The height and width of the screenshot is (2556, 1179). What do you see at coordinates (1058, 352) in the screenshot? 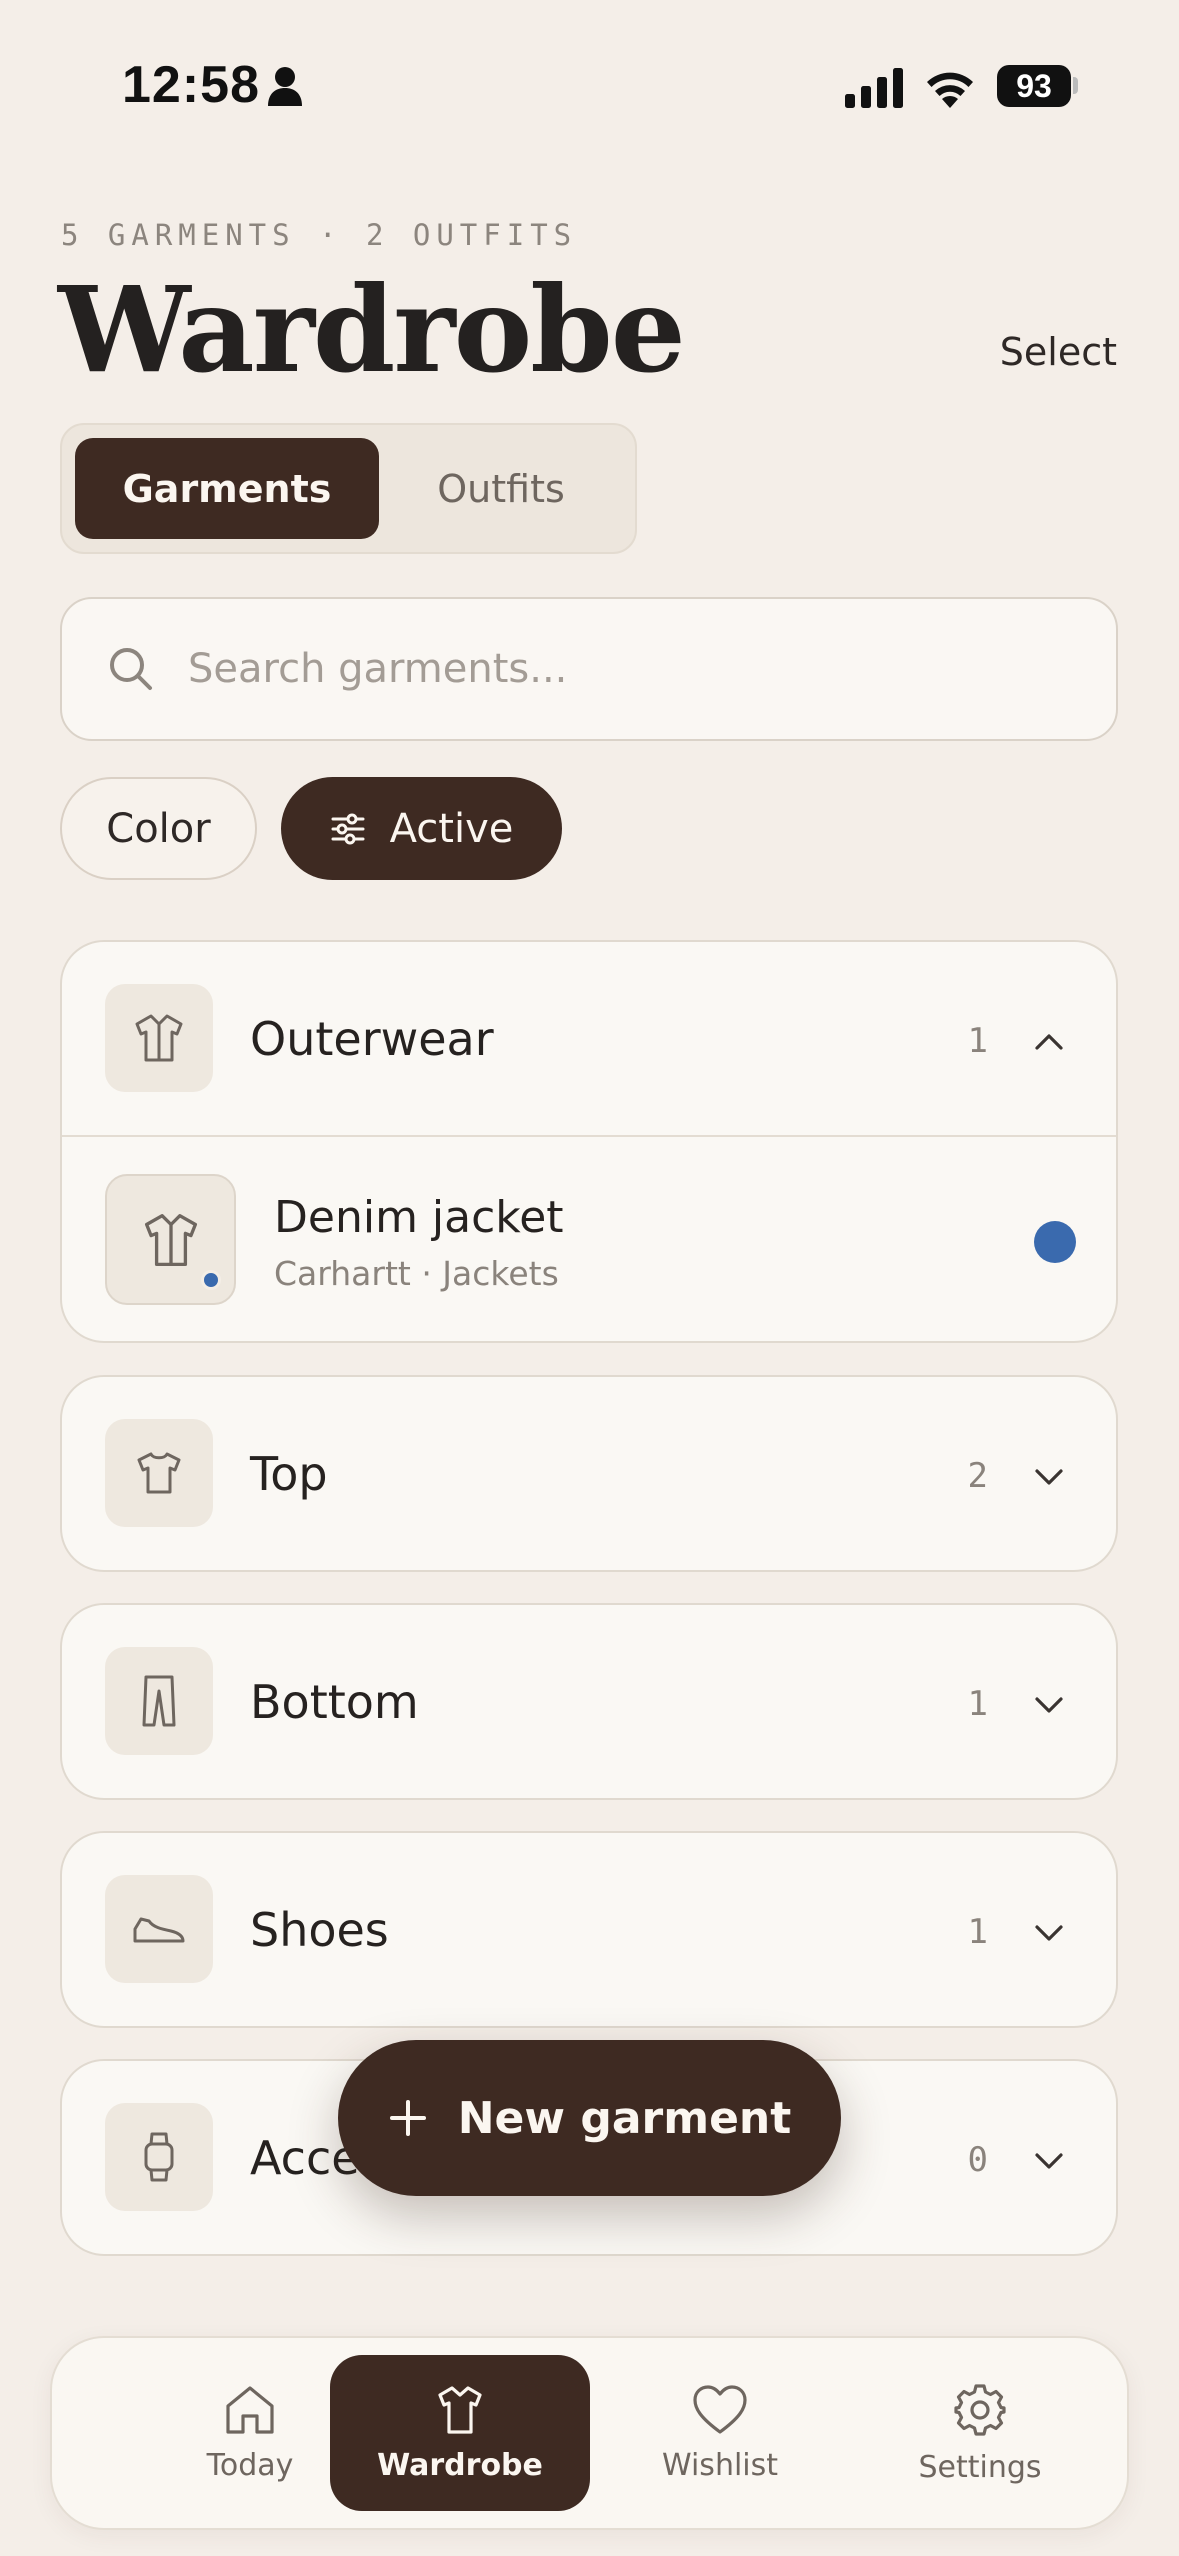
I see `select-button: Select` at bounding box center [1058, 352].